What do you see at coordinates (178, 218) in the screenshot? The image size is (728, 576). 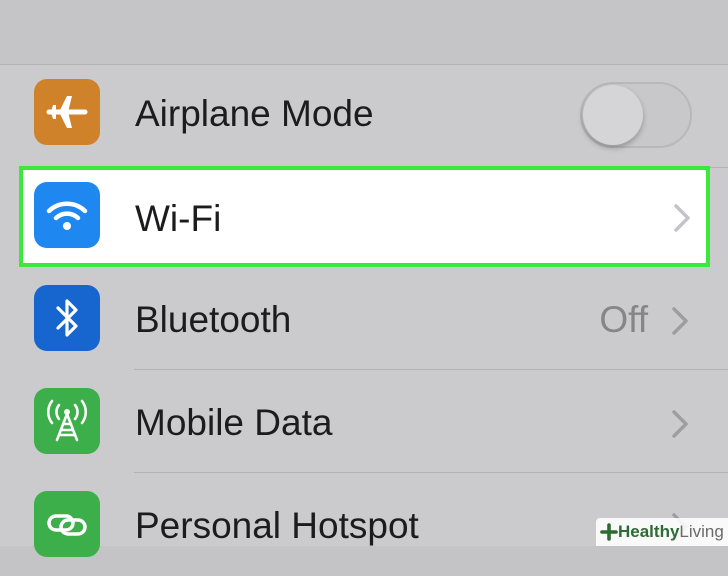 I see `wifi-label: Wi-Fi` at bounding box center [178, 218].